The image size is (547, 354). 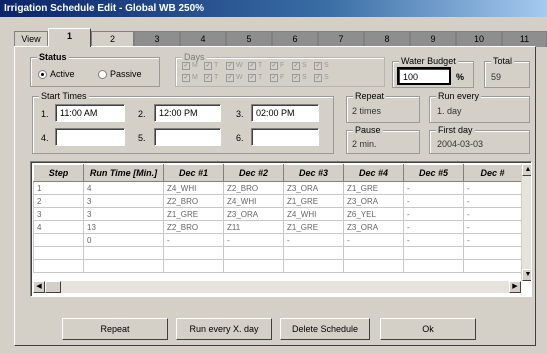 What do you see at coordinates (58, 173) in the screenshot?
I see `column-header: Step` at bounding box center [58, 173].